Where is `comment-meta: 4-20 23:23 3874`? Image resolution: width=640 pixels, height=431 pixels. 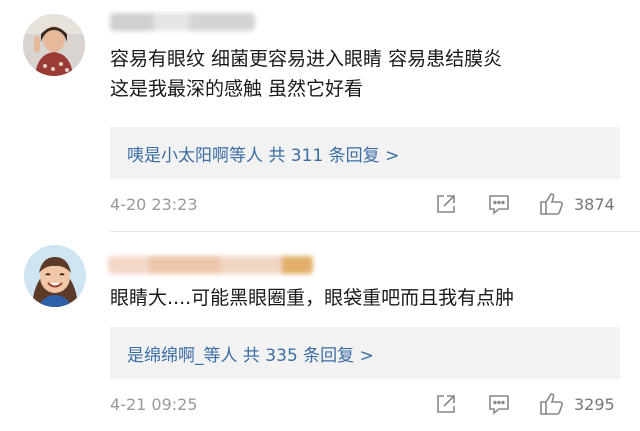 comment-meta: 4-20 23:23 3874 is located at coordinates (320, 205).